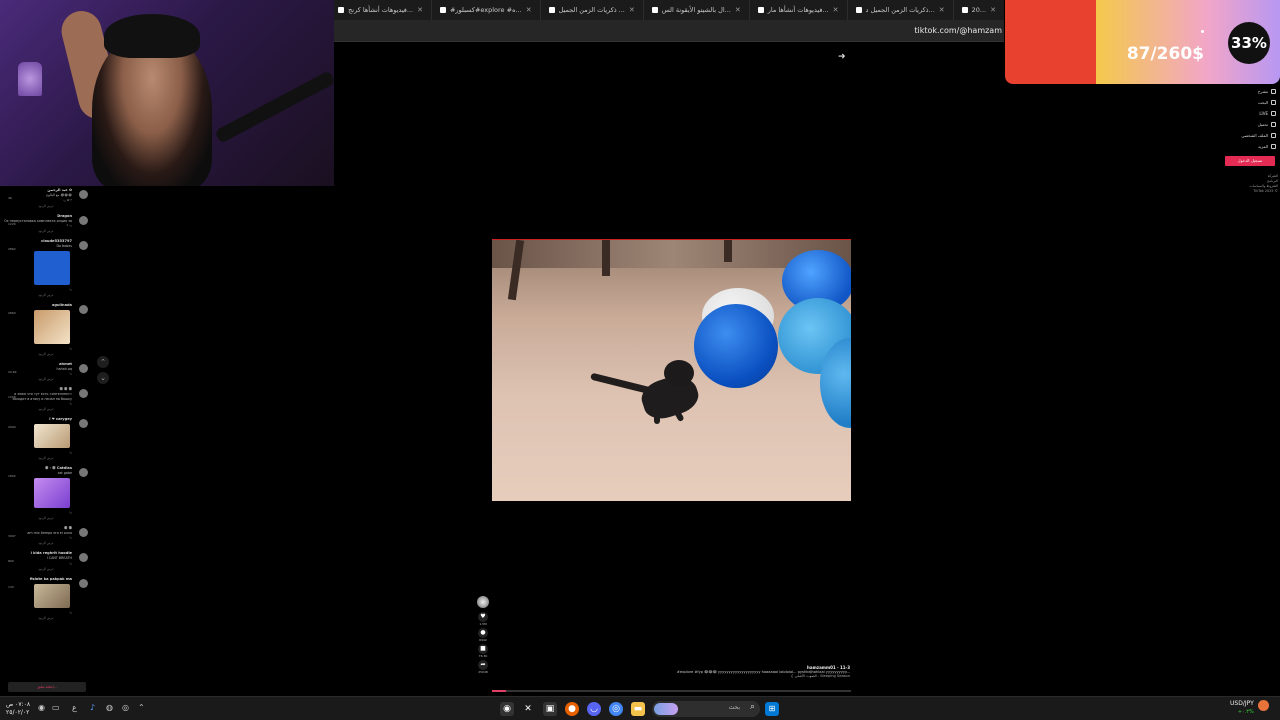 The height and width of the screenshot is (720, 1280). What do you see at coordinates (669, 31) in the screenshot?
I see `address-bar: tiktok.com/@hamzam` at bounding box center [669, 31].